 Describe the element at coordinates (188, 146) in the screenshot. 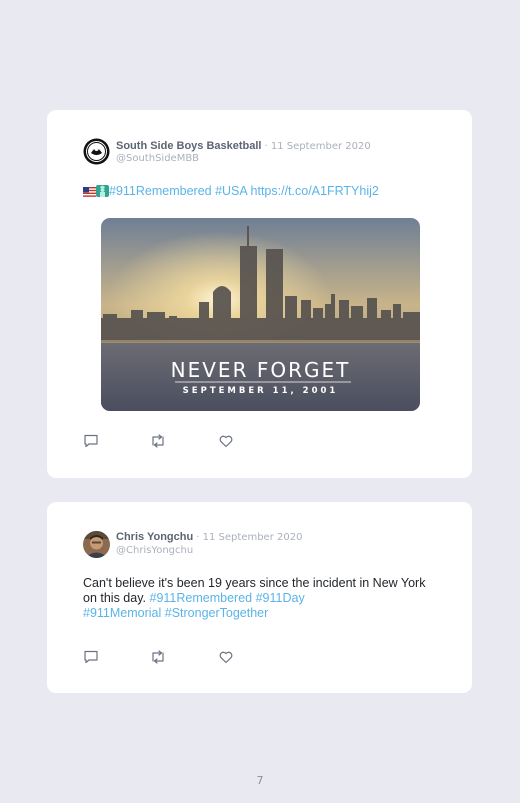

I see `author-name: South Side Boys Basketball` at that location.